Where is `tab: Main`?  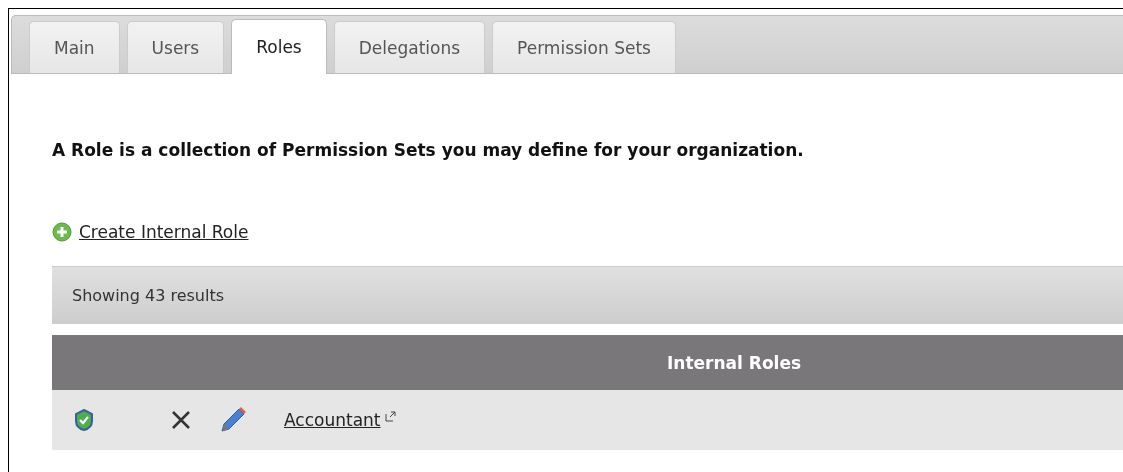 tab: Main is located at coordinates (74, 47).